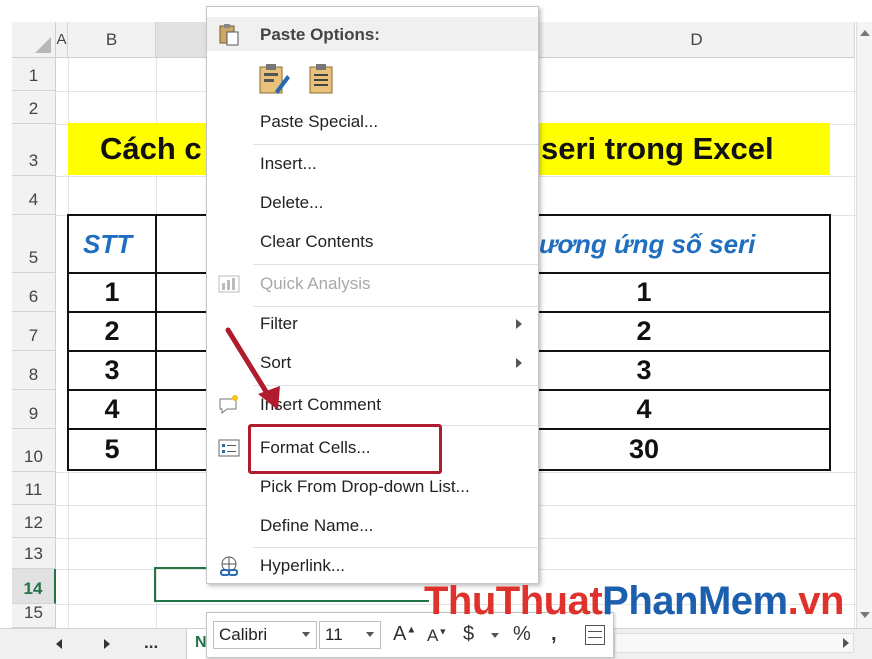  What do you see at coordinates (315, 283) in the screenshot?
I see `menu-label: Quick Analysis` at bounding box center [315, 283].